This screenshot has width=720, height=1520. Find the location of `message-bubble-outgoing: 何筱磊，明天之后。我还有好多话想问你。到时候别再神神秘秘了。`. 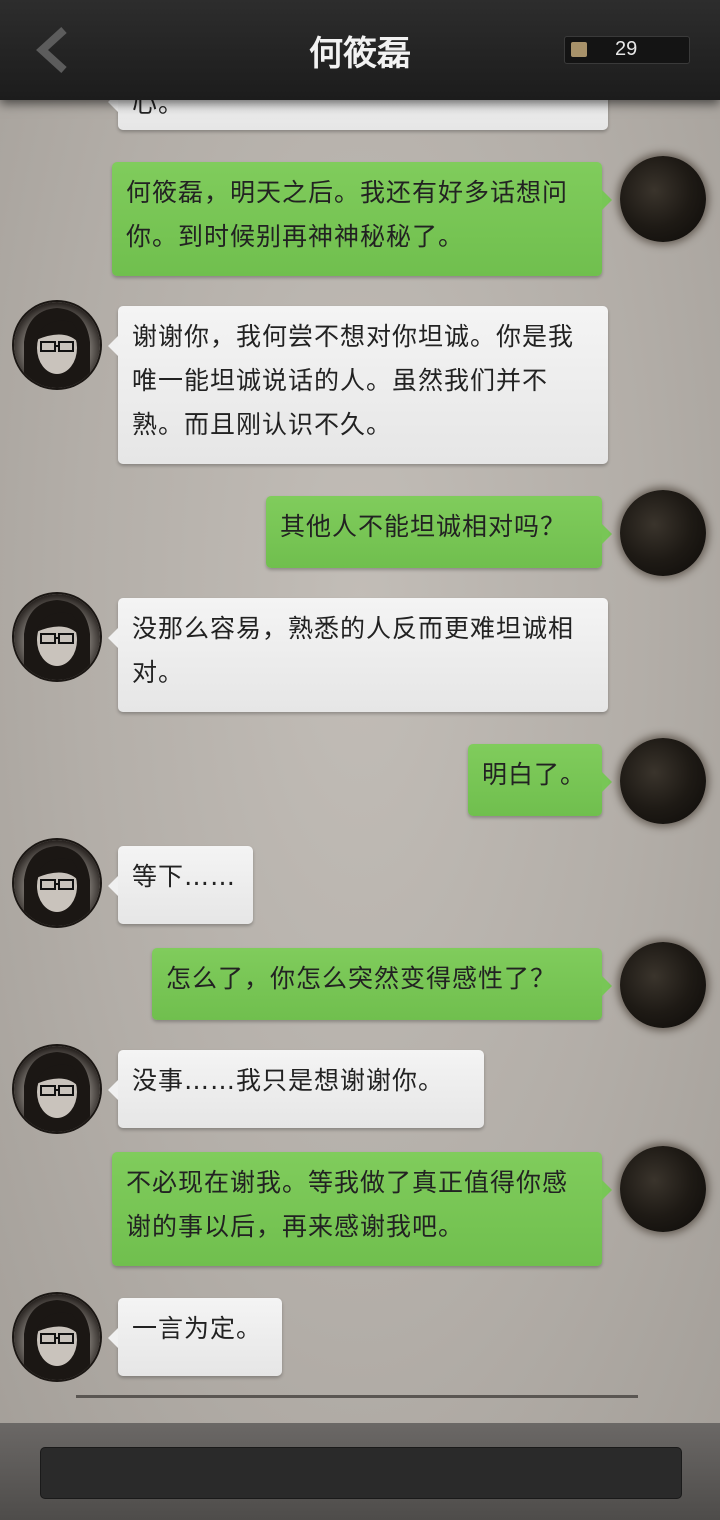

message-bubble-outgoing: 何筱磊，明天之后。我还有好多话想问你。到时候别再神神秘秘了。 is located at coordinates (362, 219).